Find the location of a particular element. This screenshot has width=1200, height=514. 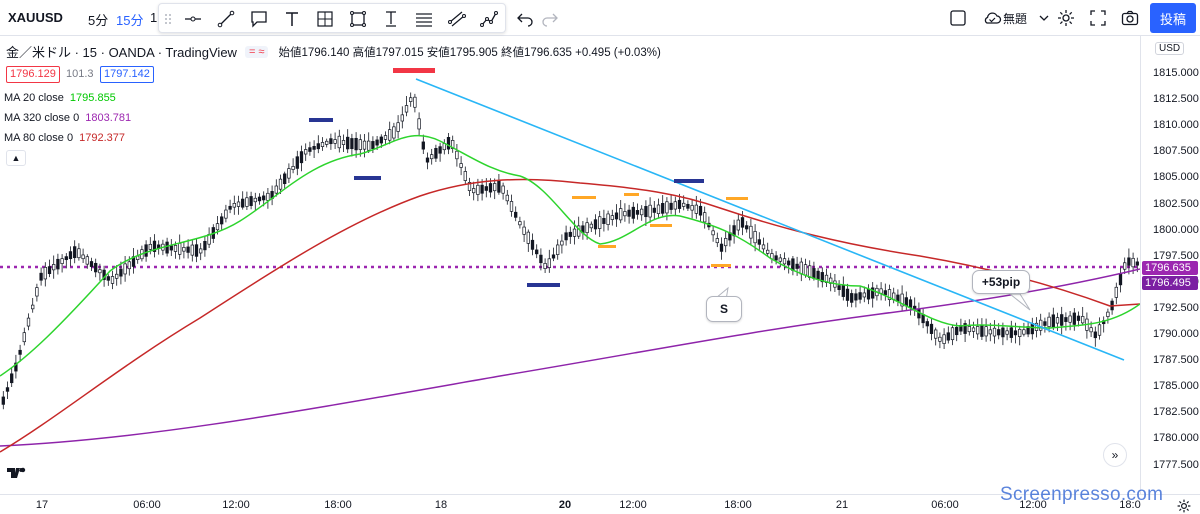

fullscreen-icon is located at coordinates (1098, 18).